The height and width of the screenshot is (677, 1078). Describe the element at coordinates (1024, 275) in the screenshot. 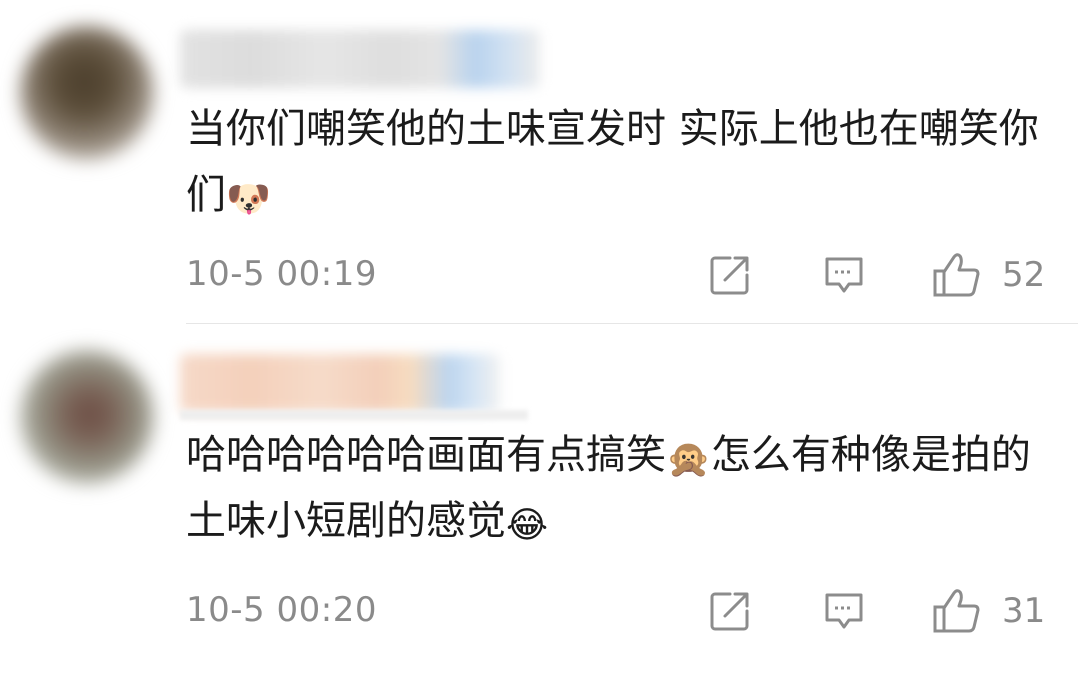

I see `like-count: 52` at that location.